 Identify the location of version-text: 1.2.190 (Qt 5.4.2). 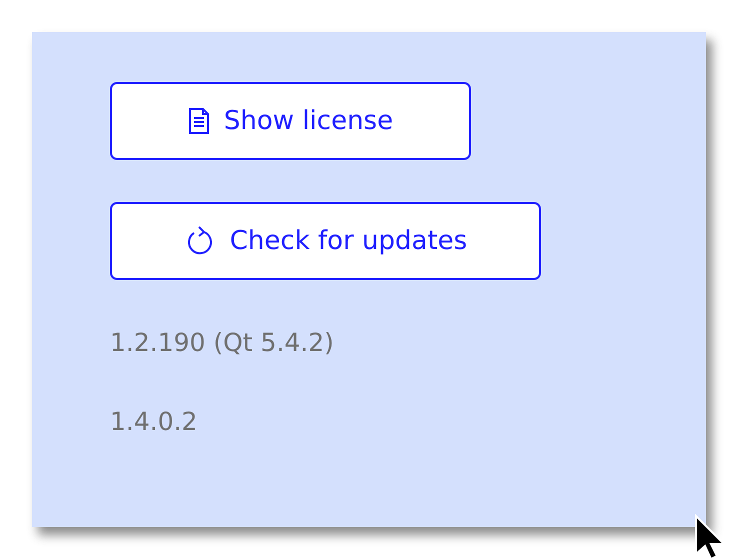
(222, 343).